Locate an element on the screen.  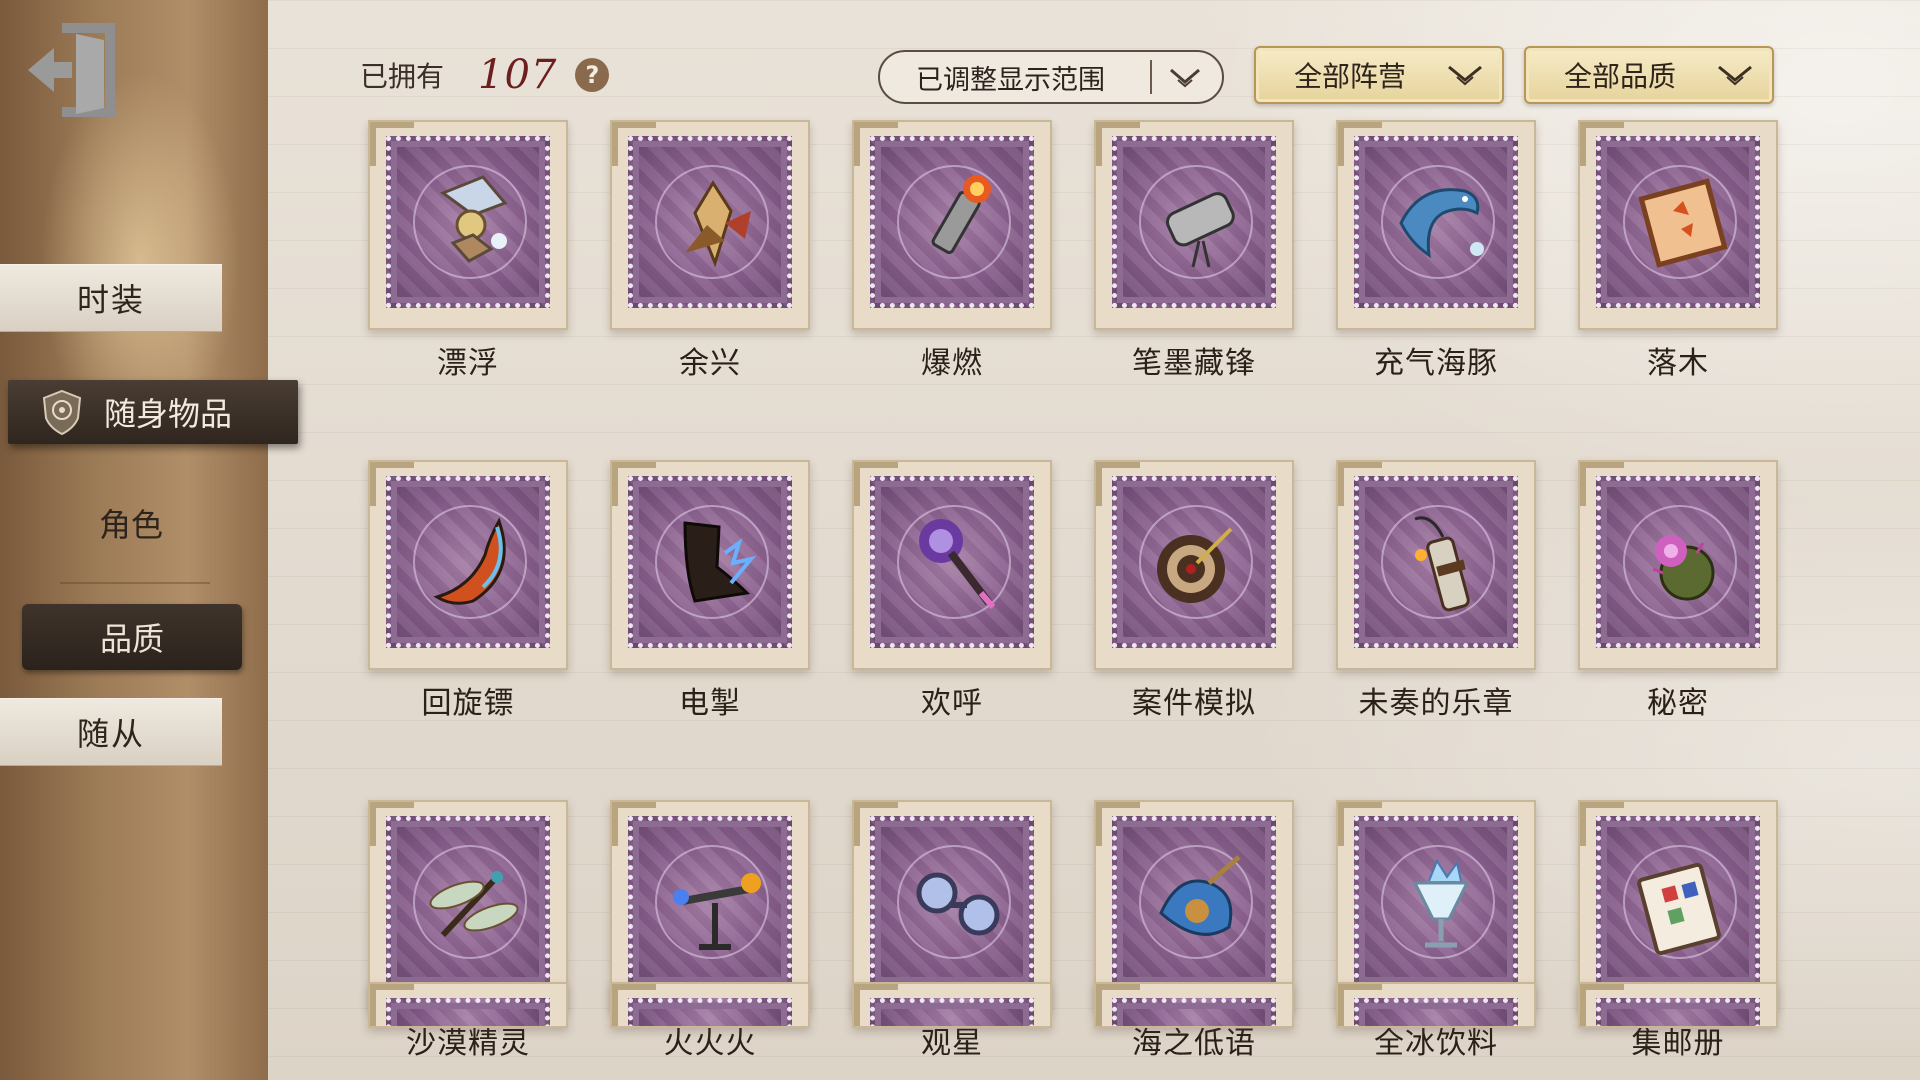
sidebar-item-outfit: 时装 is located at coordinates (111, 298).